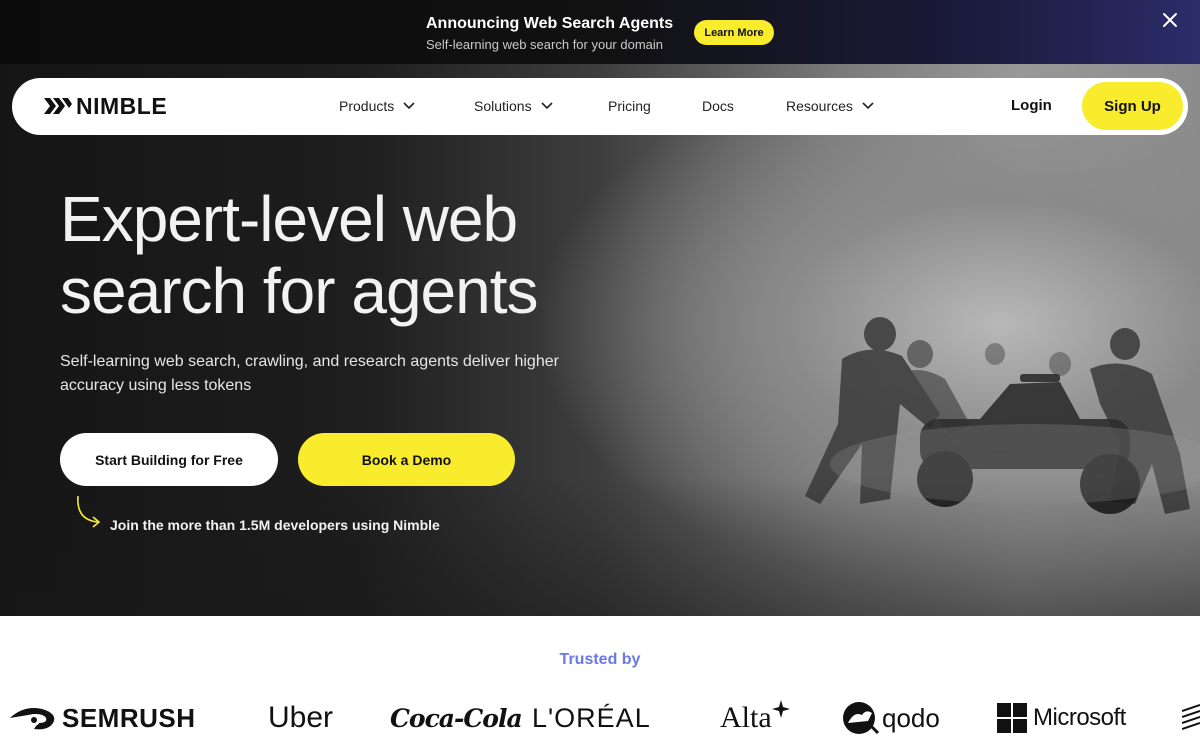  What do you see at coordinates (746, 717) in the screenshot?
I see `brand-name: Alta` at bounding box center [746, 717].